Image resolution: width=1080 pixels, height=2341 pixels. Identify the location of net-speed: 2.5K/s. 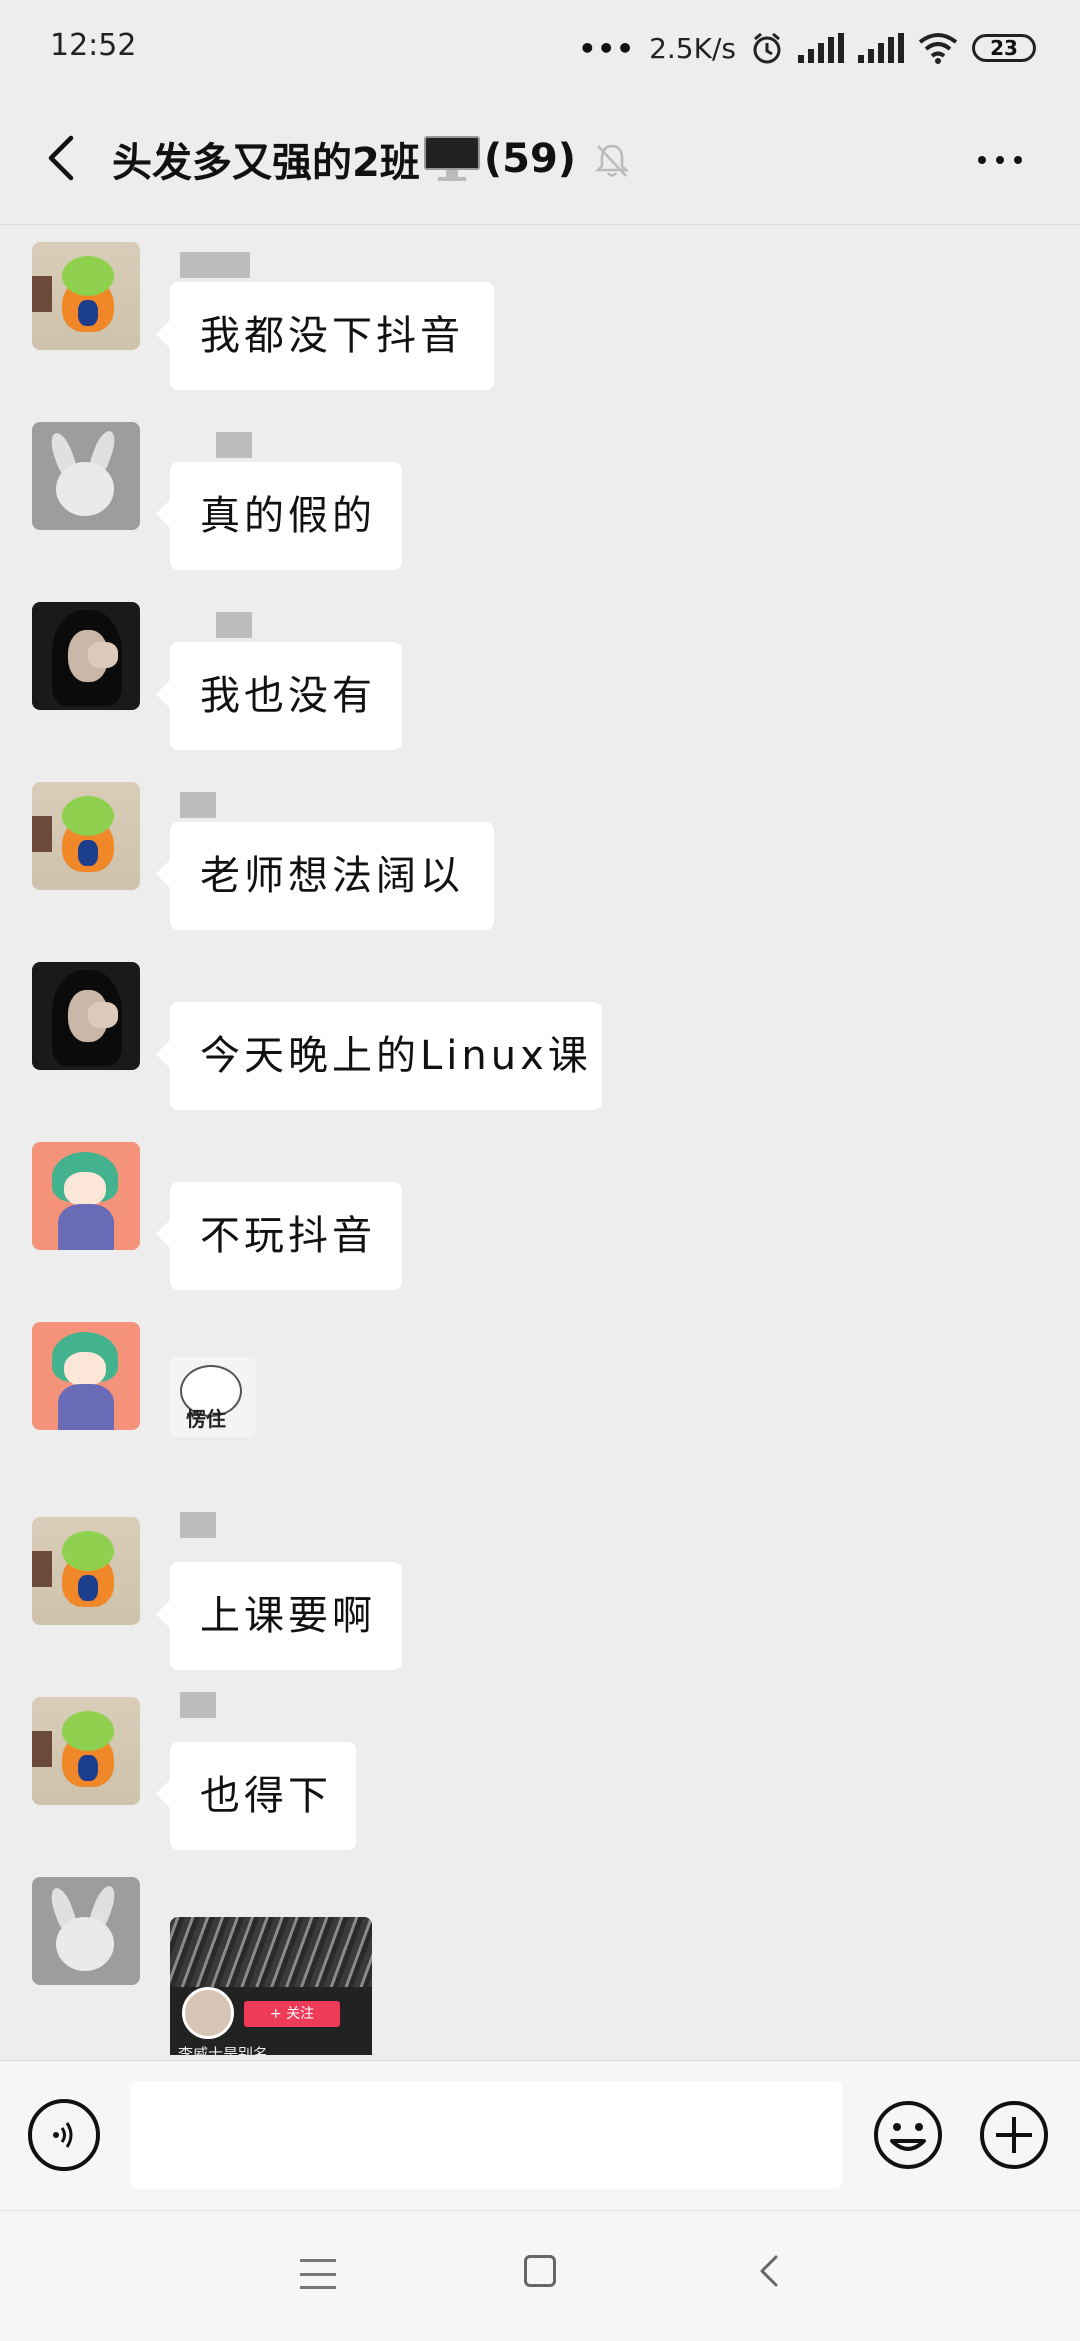
(692, 48).